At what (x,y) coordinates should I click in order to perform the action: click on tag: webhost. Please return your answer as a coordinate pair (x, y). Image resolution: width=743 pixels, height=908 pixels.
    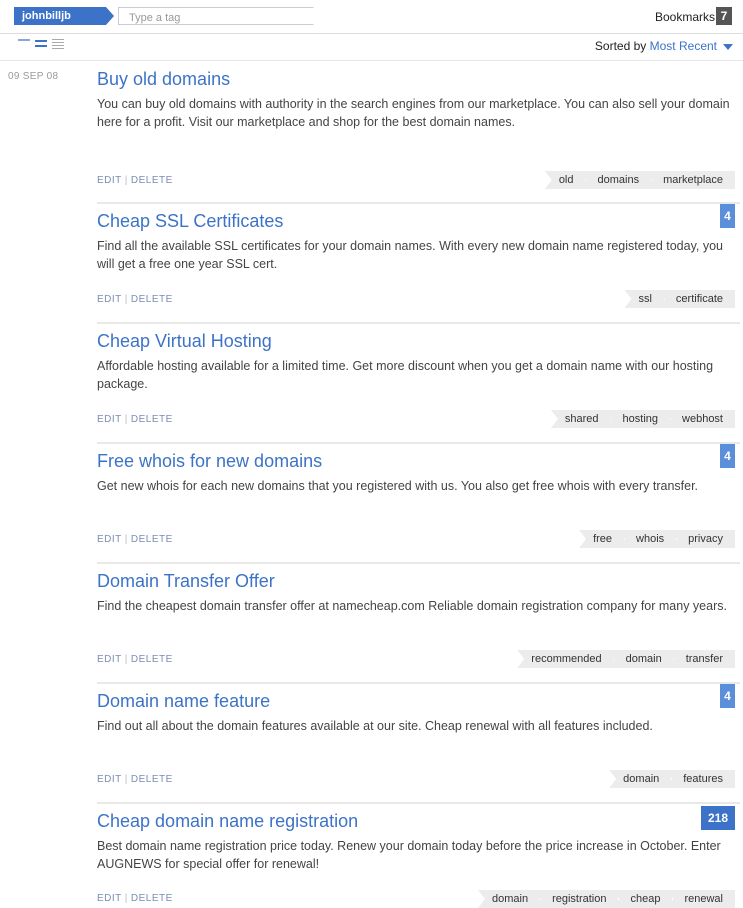
    Looking at the image, I should click on (699, 419).